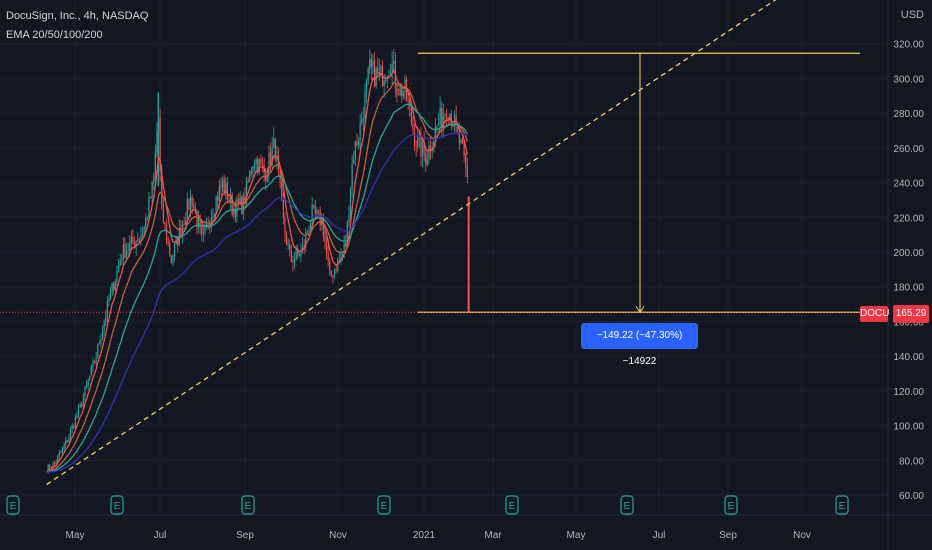 This screenshot has height=550, width=932. What do you see at coordinates (874, 314) in the screenshot?
I see `ticker-tag: DOCU` at bounding box center [874, 314].